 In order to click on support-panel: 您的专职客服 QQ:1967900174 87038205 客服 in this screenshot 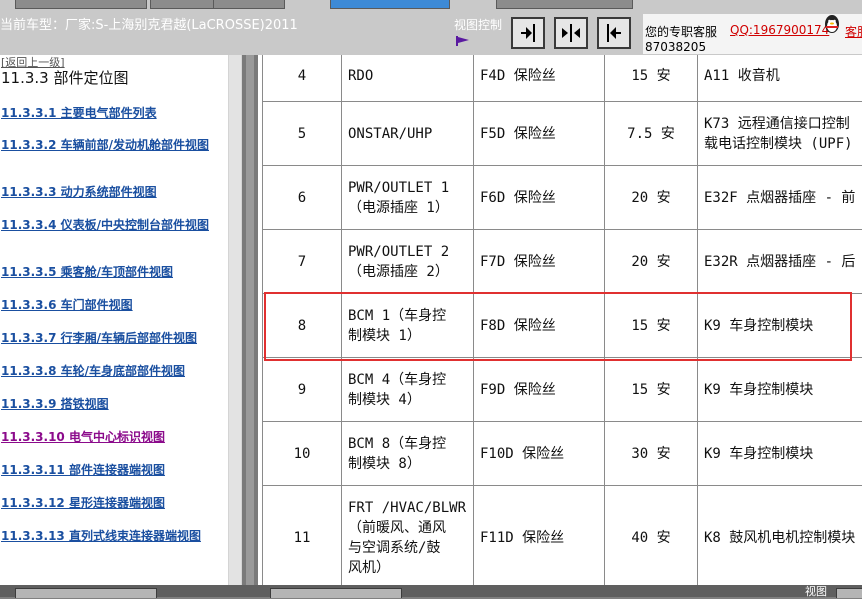, I will do `click(752, 34)`.